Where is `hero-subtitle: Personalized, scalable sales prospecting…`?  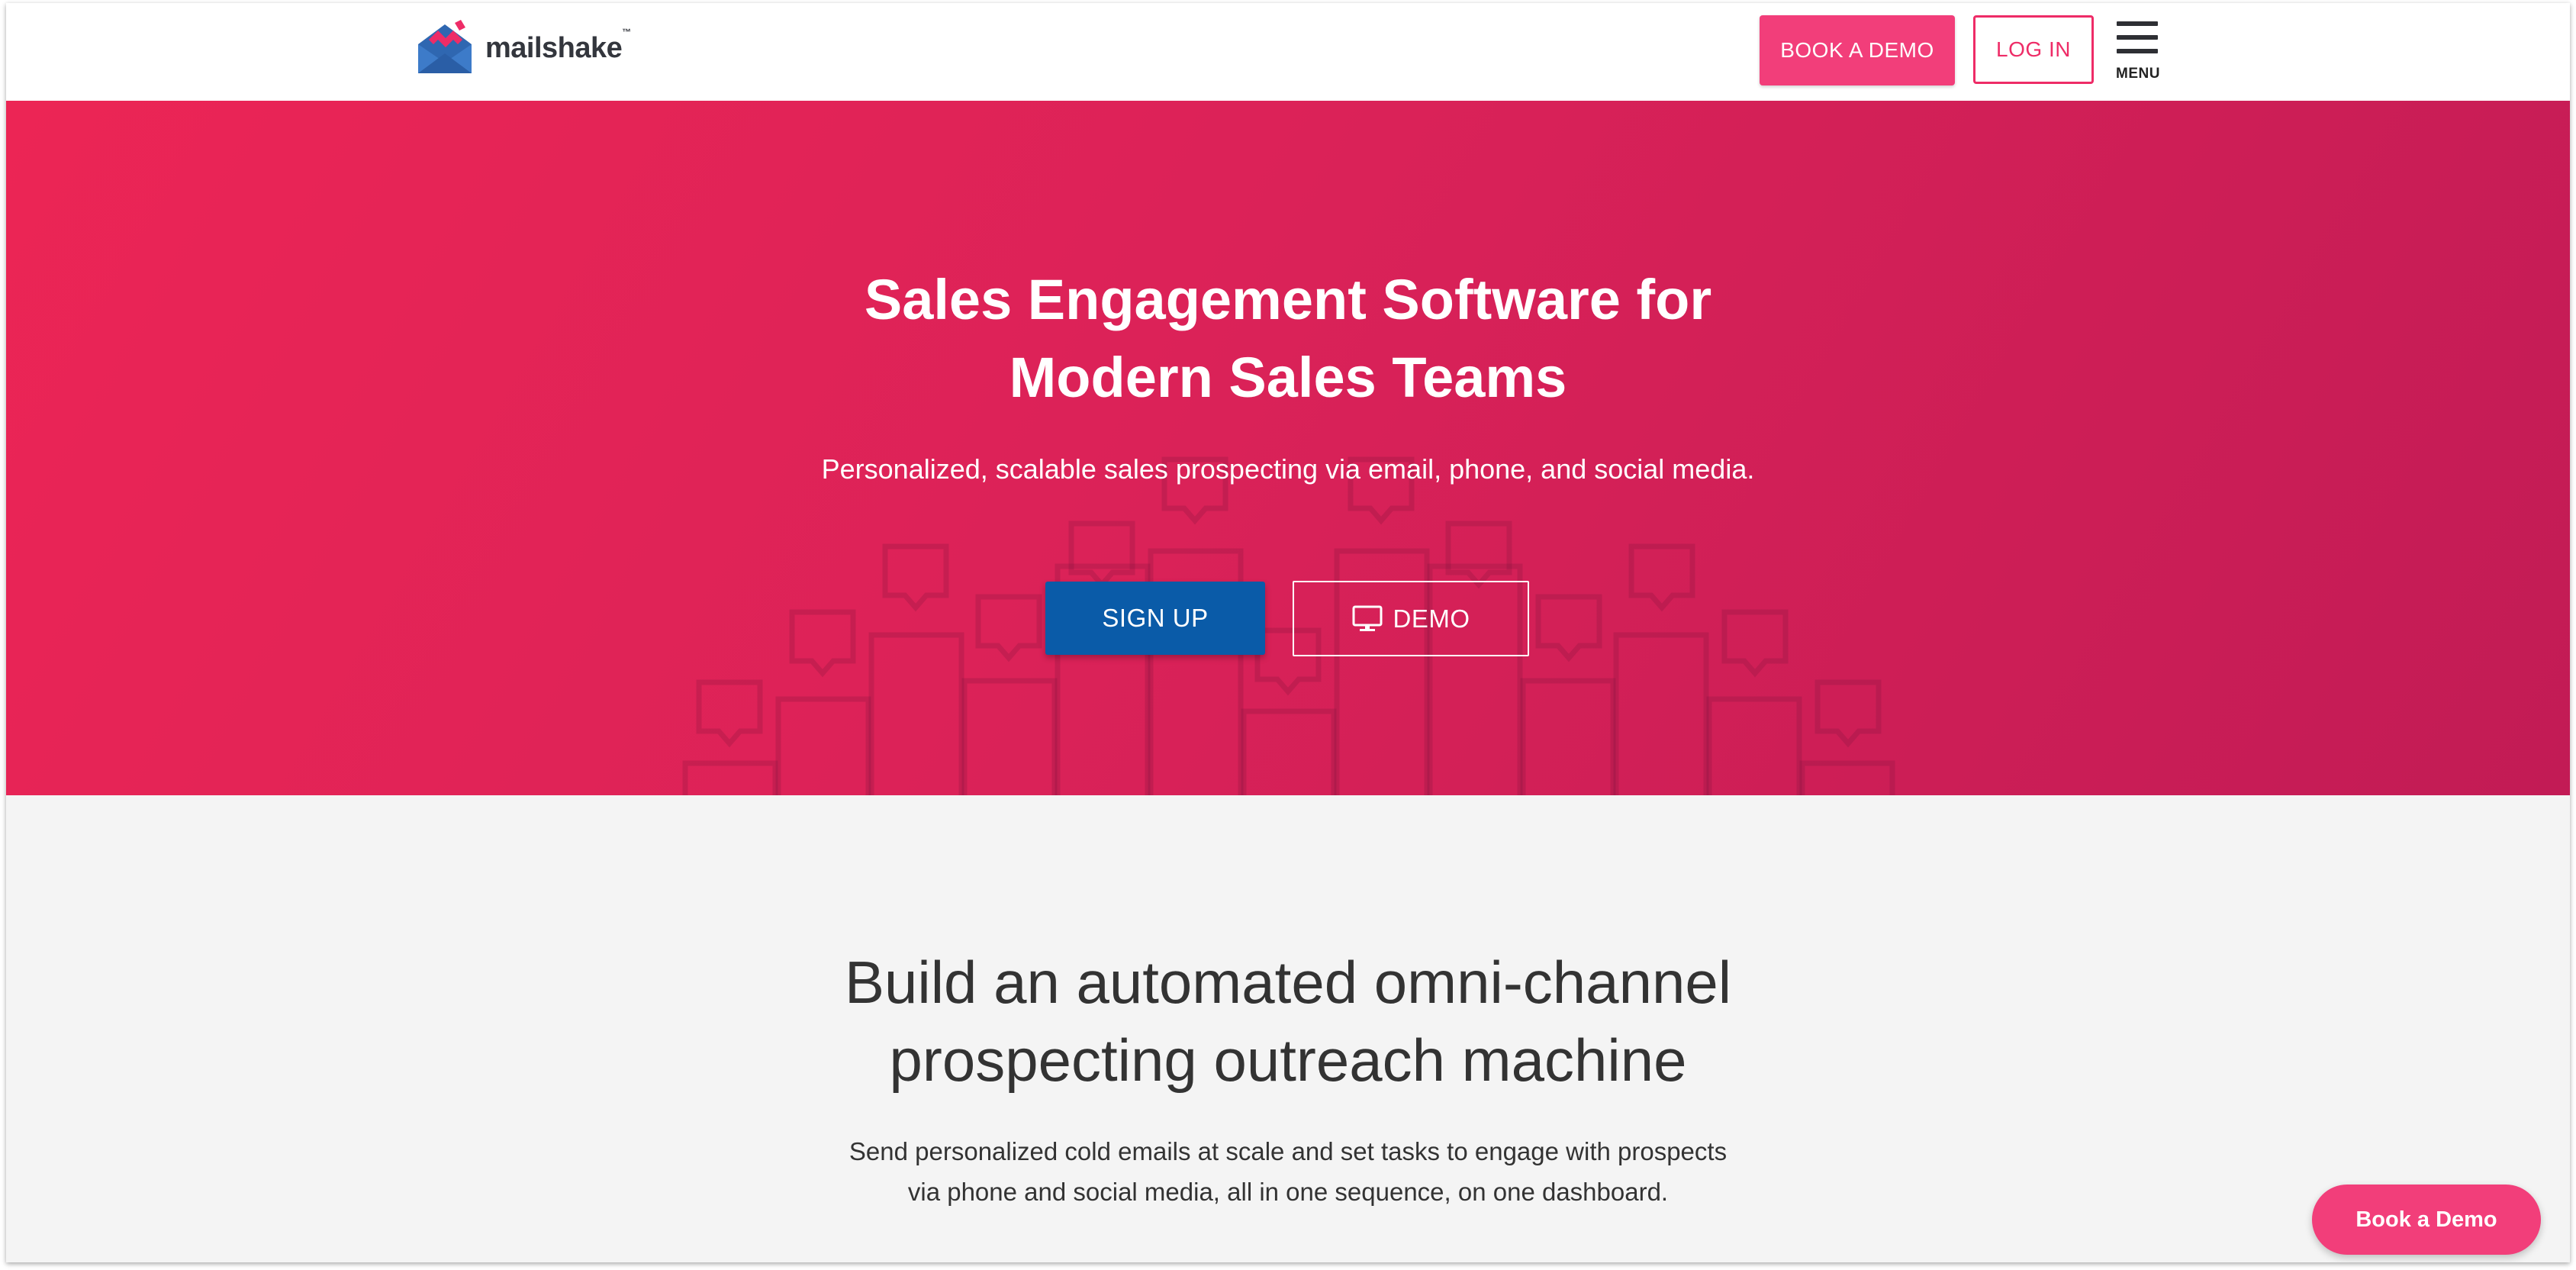
hero-subtitle: Personalized, scalable sales prospecting… is located at coordinates (1288, 469).